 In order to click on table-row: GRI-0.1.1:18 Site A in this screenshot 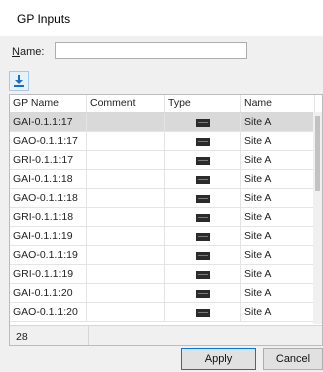, I will do `click(162, 217)`.